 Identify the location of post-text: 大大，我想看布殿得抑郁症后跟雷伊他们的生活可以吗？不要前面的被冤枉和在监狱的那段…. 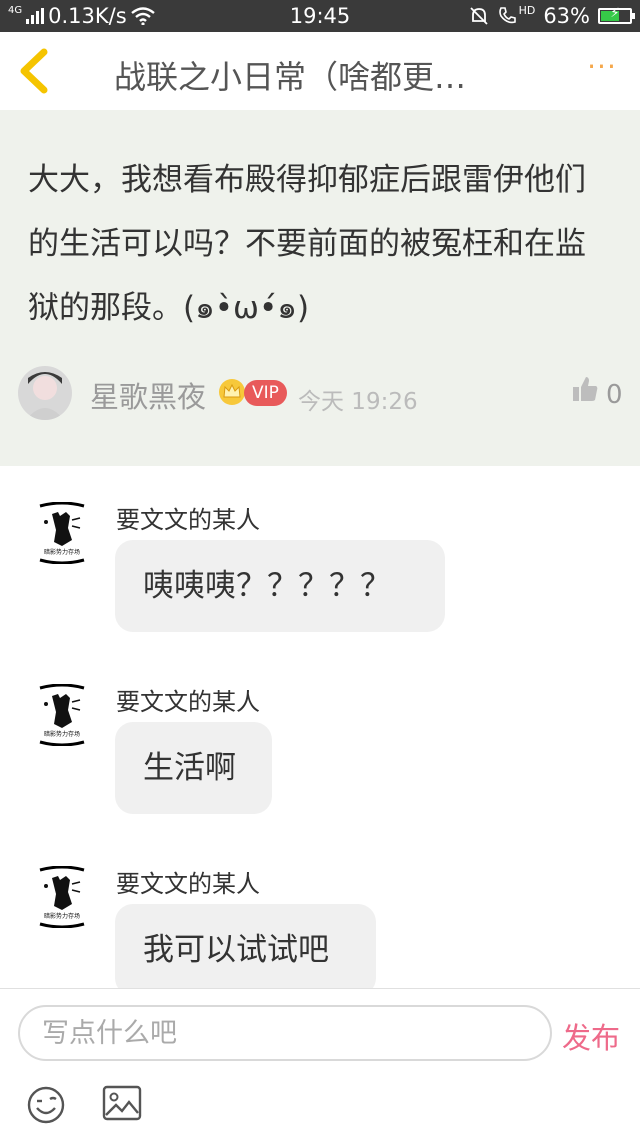
(307, 244).